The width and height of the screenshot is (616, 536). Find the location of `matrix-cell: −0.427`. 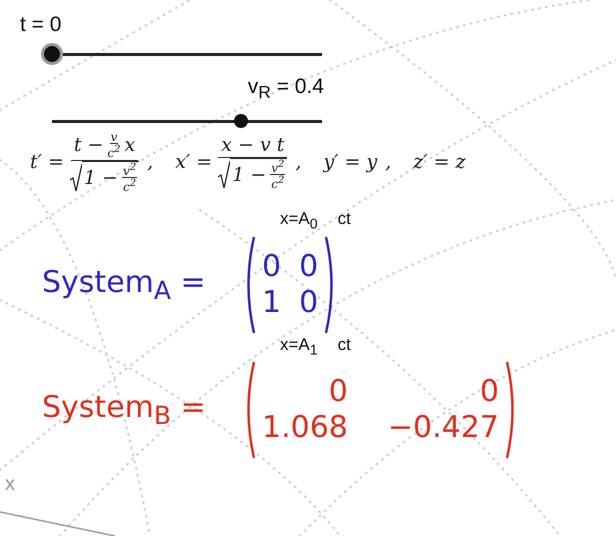

matrix-cell: −0.427 is located at coordinates (443, 428).